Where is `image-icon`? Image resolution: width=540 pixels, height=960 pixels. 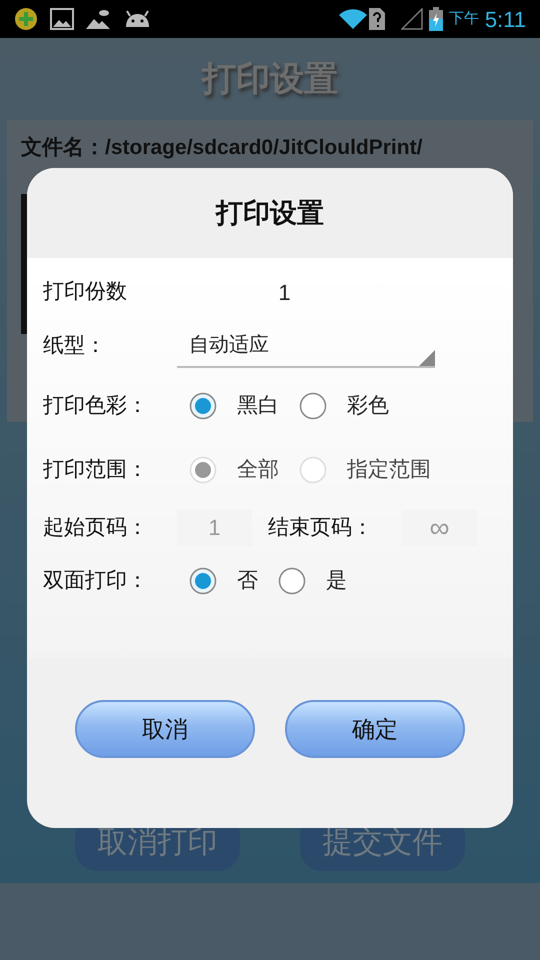 image-icon is located at coordinates (62, 19).